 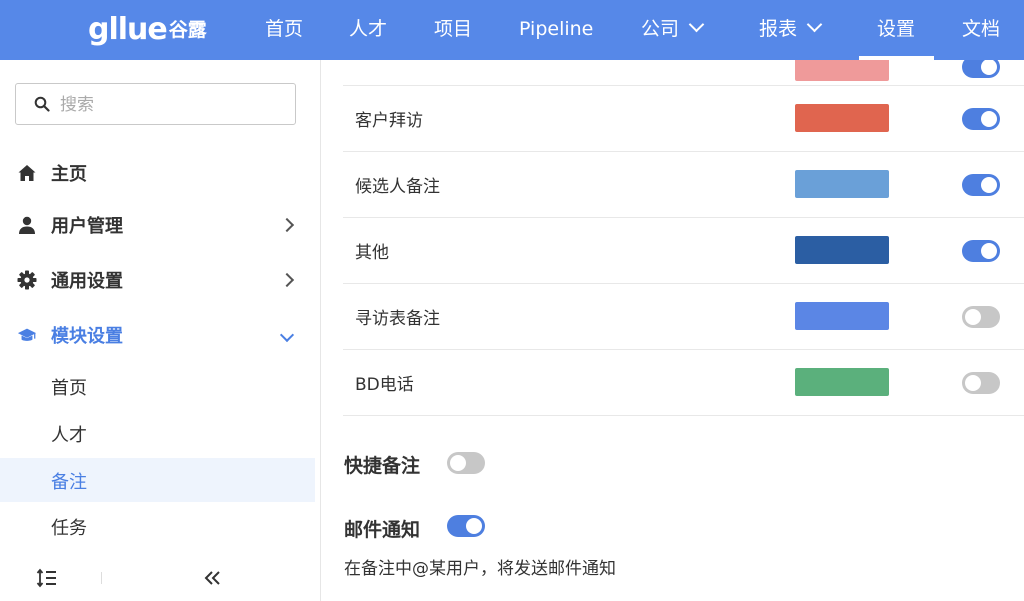 What do you see at coordinates (128, 29) in the screenshot?
I see `logo-text: gllue` at bounding box center [128, 29].